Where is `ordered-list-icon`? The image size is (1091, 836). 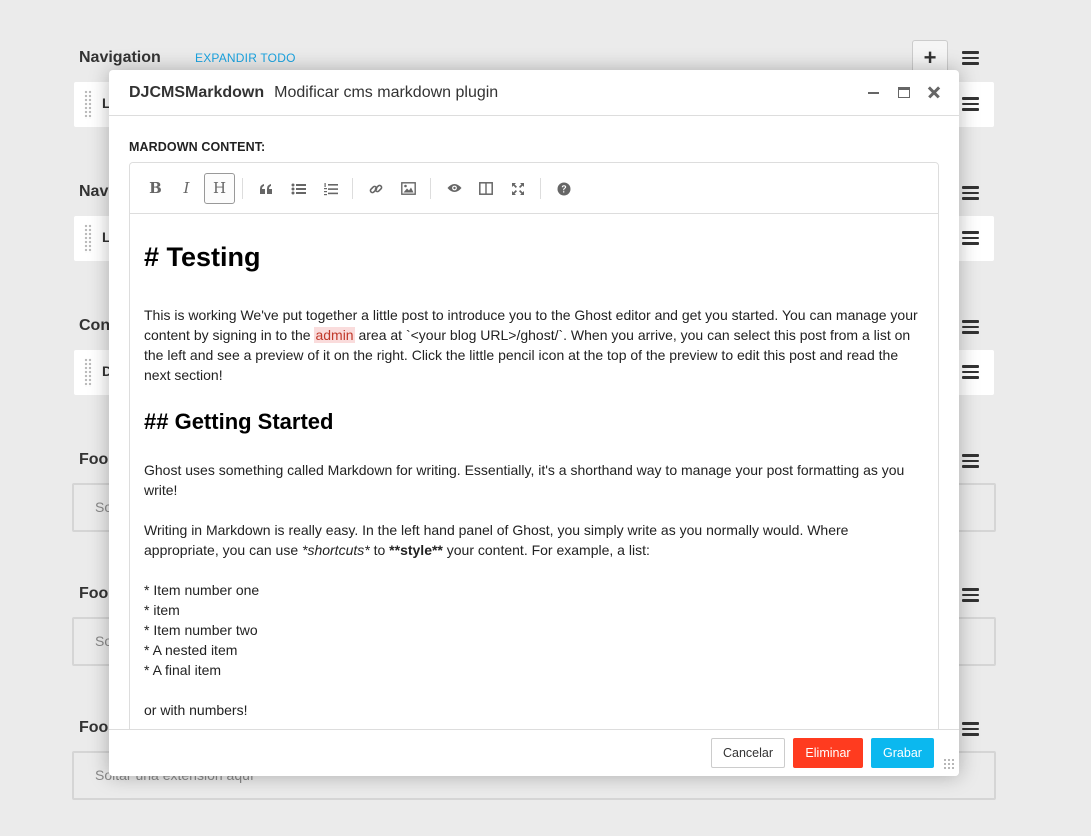
ordered-list-icon is located at coordinates (331, 189).